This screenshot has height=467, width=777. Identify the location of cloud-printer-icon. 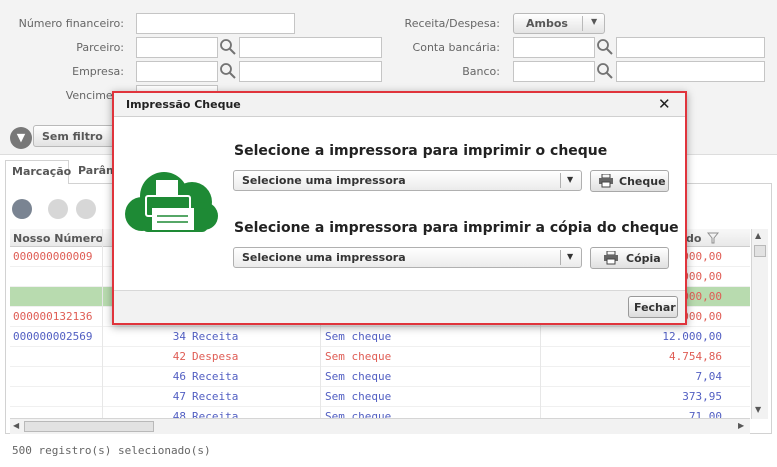
(171, 202).